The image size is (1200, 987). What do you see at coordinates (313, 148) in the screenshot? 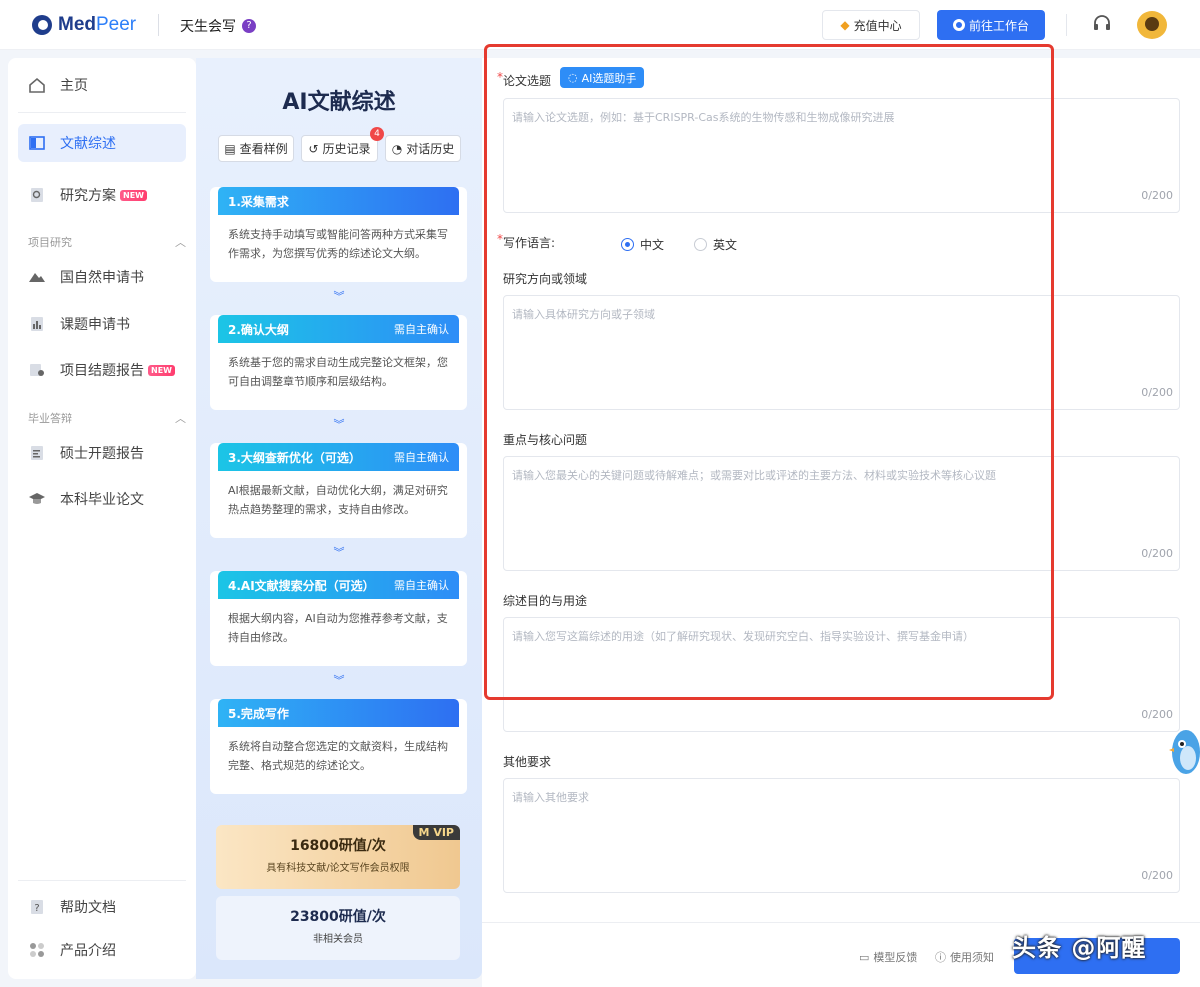
I see `history-icon: ↺` at bounding box center [313, 148].